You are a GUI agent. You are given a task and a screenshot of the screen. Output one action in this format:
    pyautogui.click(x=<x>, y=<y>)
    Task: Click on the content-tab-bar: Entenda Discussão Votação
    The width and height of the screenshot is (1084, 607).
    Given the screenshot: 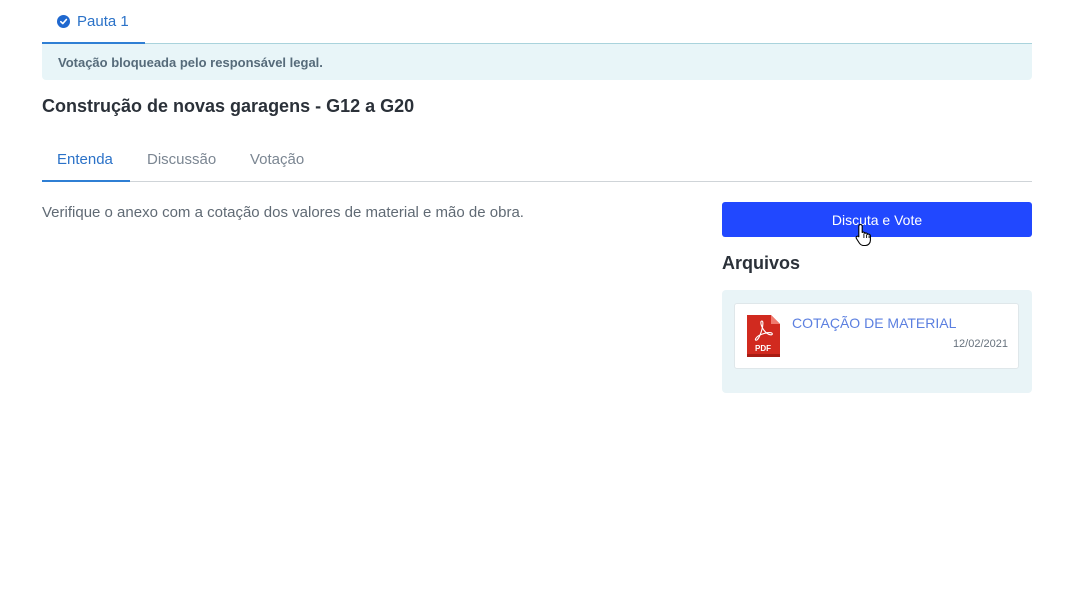 What is the action you would take?
    pyautogui.click(x=537, y=161)
    